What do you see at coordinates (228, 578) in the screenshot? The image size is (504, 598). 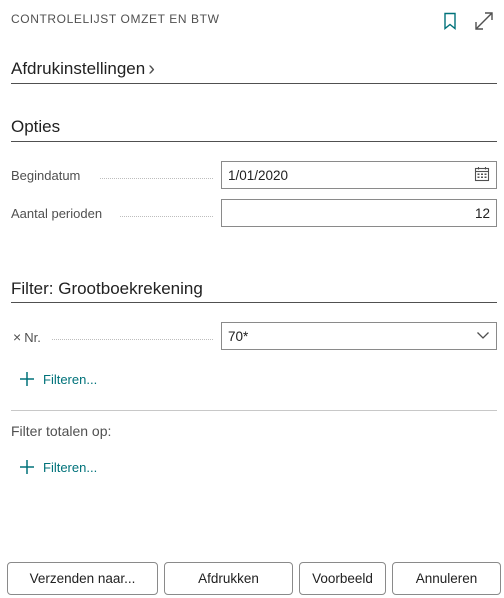 I see `print-button: Afdrukken` at bounding box center [228, 578].